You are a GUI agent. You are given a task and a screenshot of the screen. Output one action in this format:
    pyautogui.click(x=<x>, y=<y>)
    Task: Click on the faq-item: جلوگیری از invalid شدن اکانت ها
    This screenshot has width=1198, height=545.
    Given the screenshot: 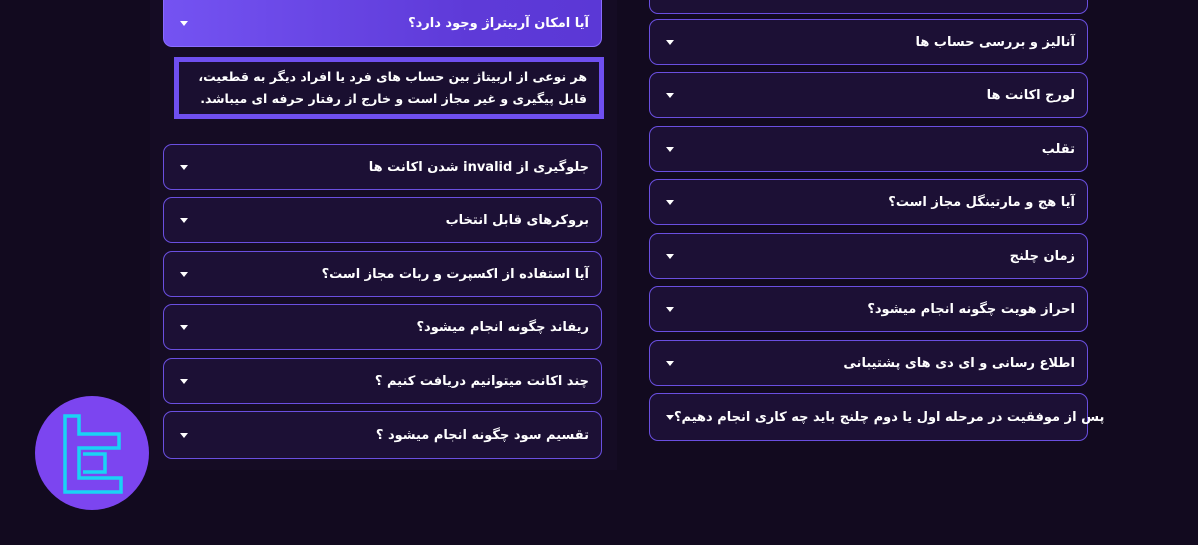 What is the action you would take?
    pyautogui.click(x=382, y=167)
    